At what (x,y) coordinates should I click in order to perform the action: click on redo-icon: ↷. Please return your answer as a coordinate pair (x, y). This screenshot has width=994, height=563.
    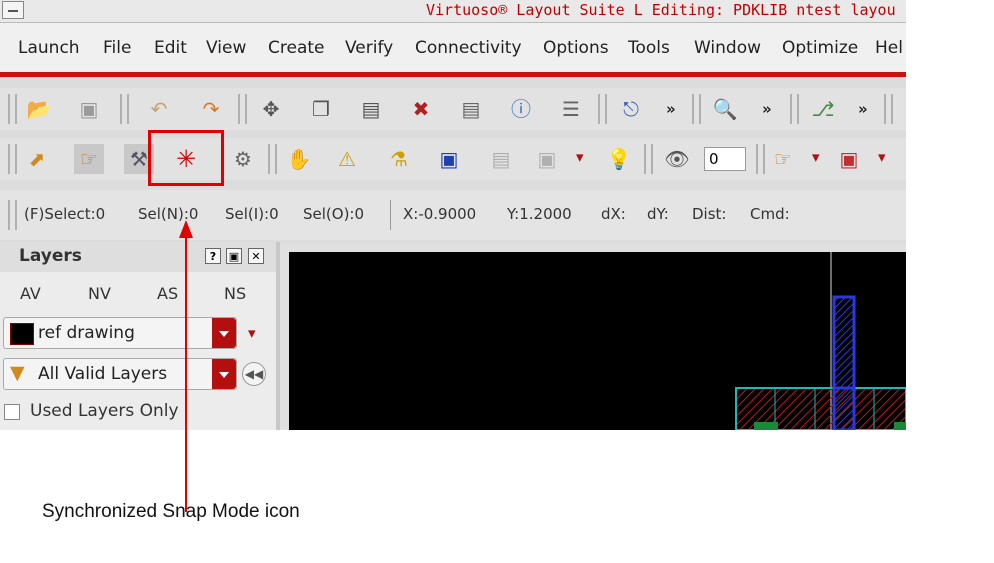
    Looking at the image, I should click on (211, 109).